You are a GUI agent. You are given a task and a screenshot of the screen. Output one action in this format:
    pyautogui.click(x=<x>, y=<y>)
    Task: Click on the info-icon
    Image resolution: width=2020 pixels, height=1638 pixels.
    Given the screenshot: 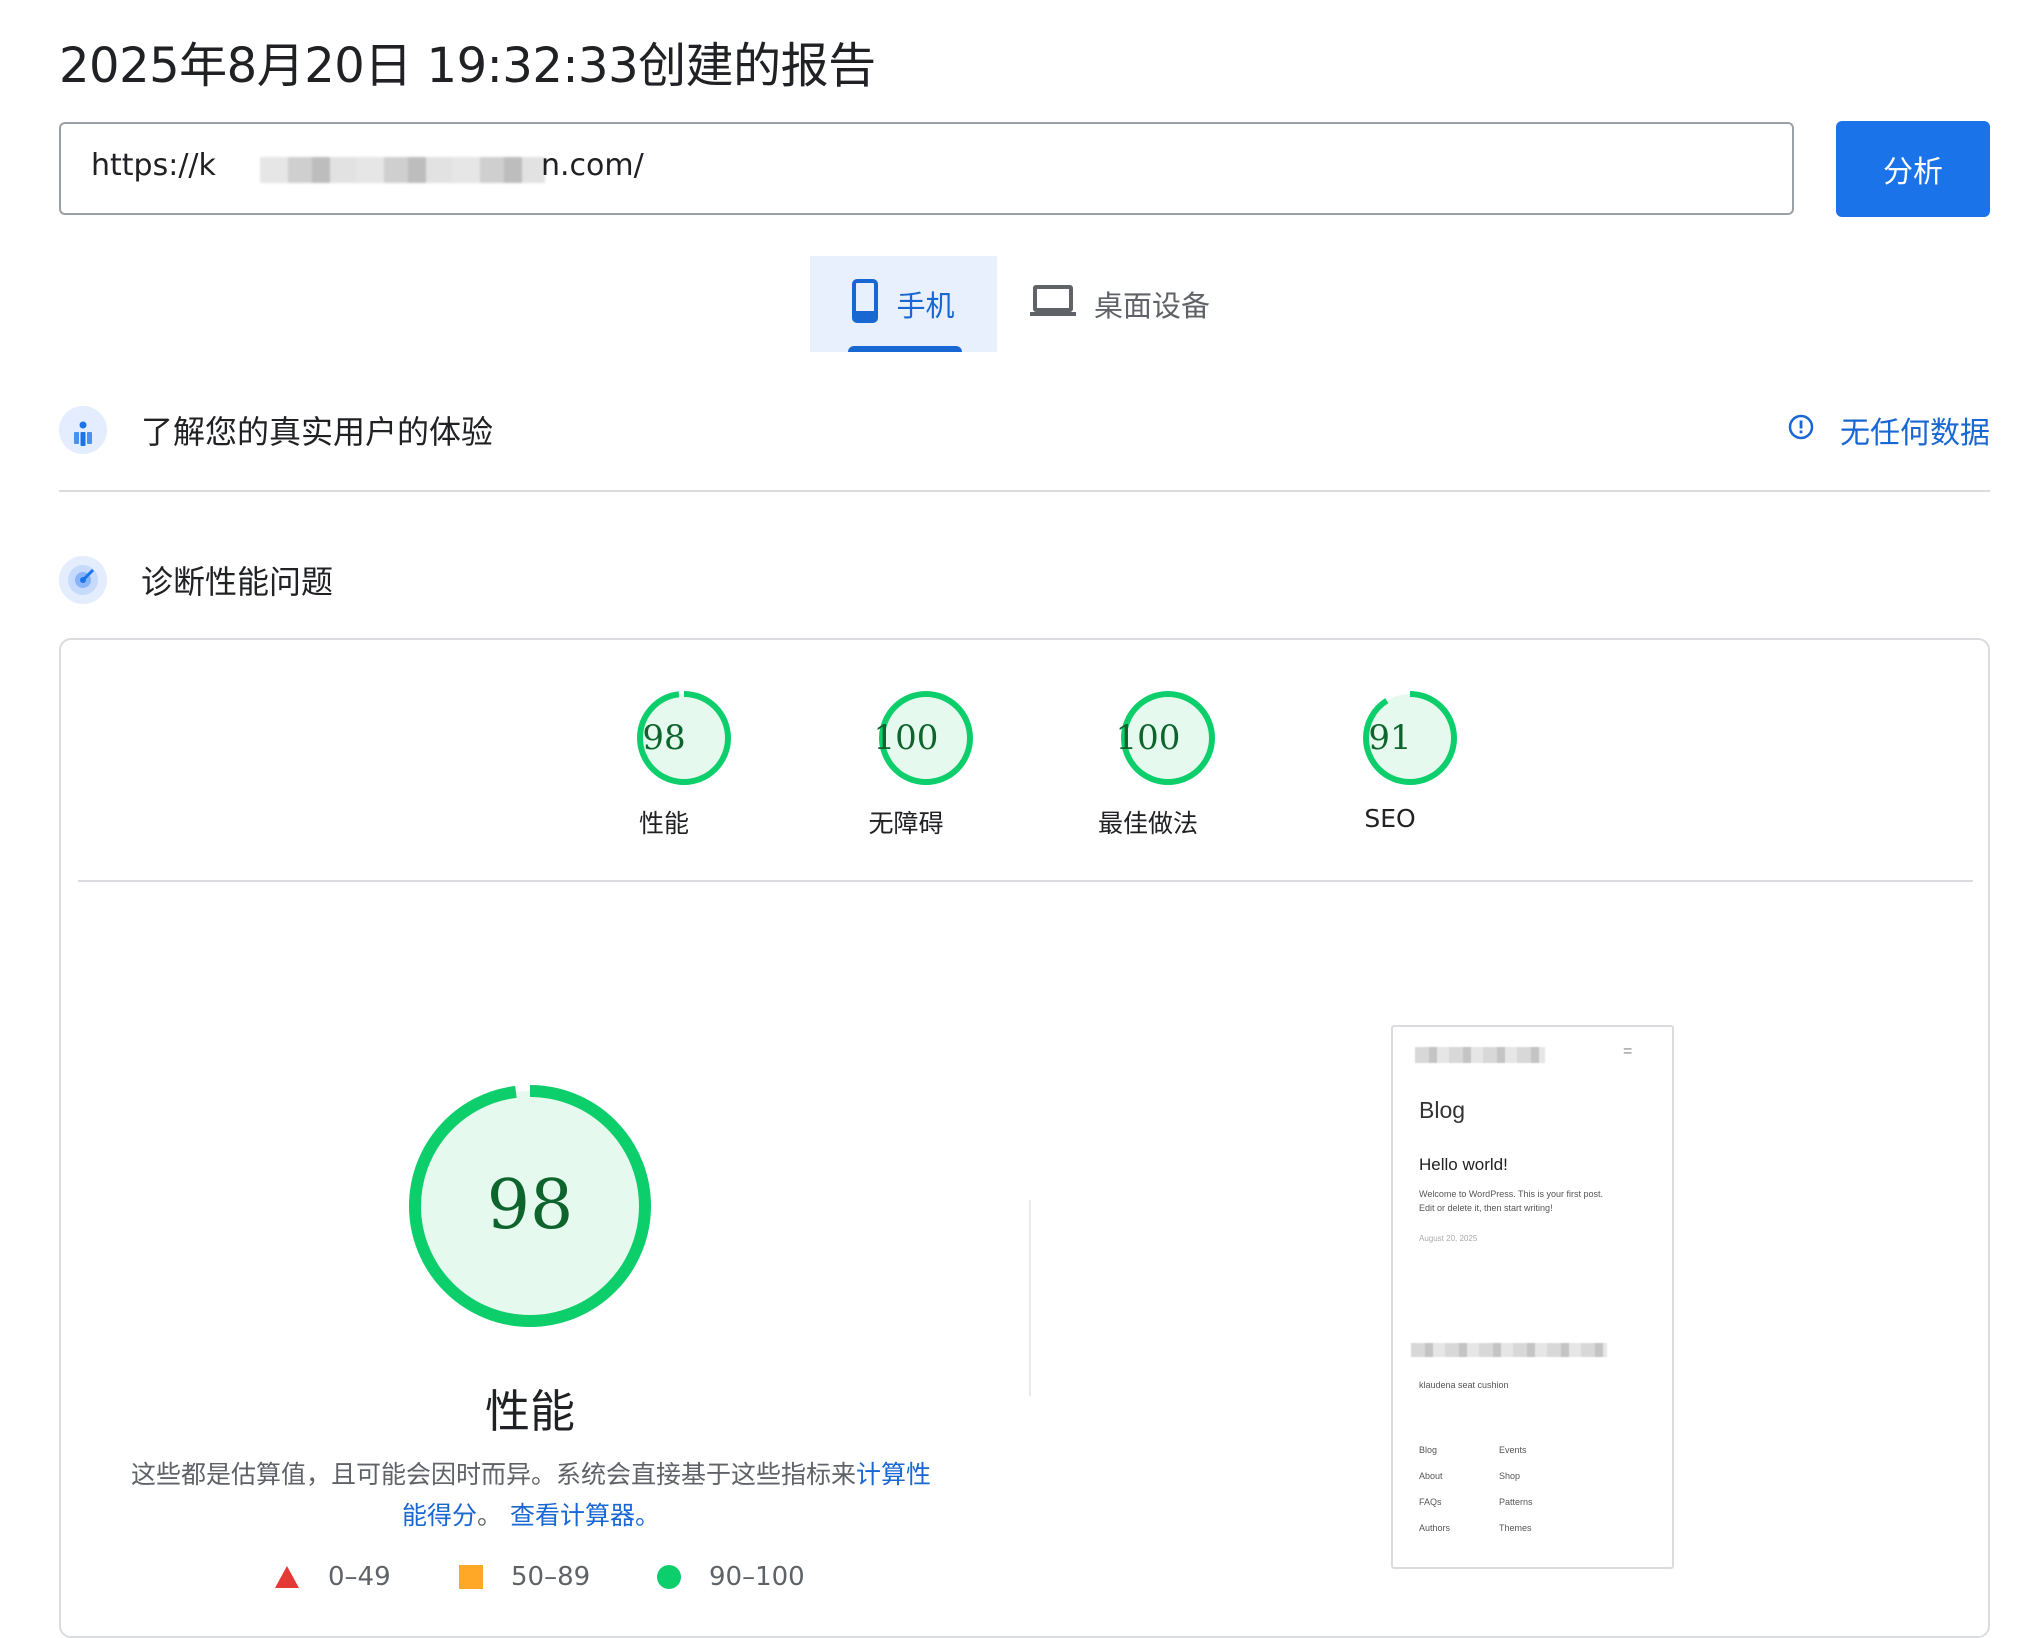 What is the action you would take?
    pyautogui.click(x=1801, y=430)
    